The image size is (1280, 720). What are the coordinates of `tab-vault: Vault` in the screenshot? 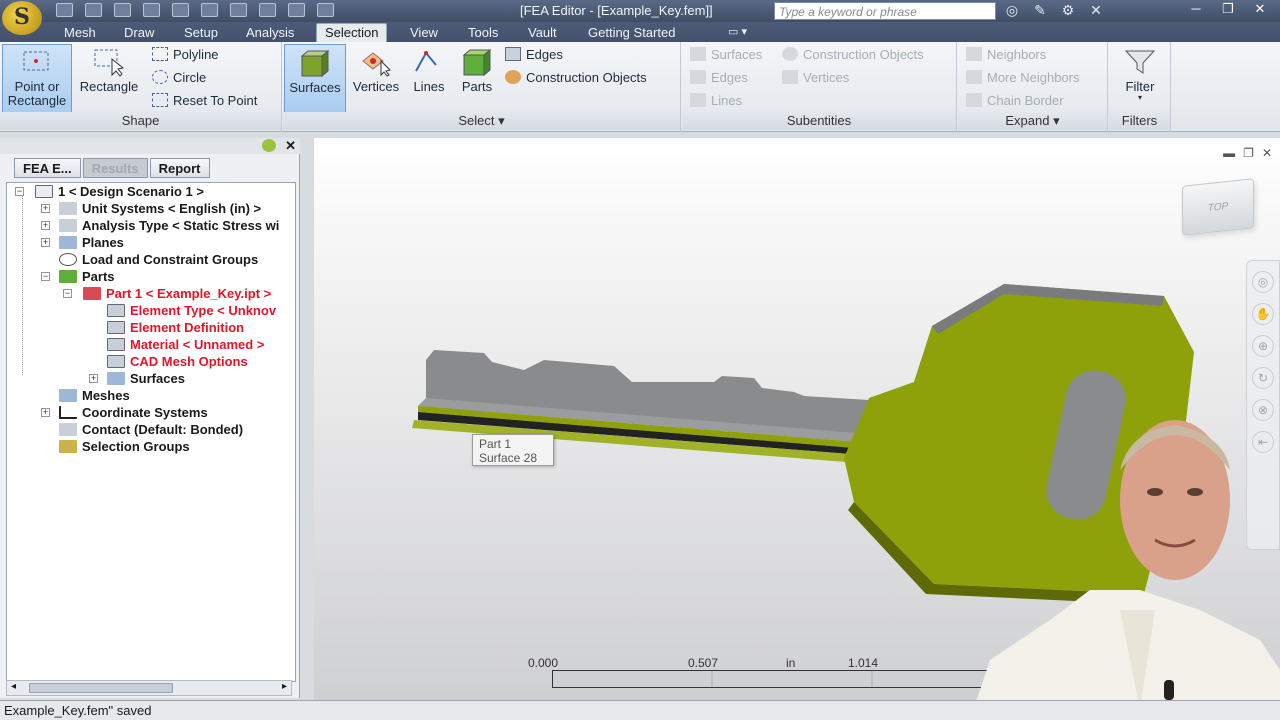 It's located at (542, 32).